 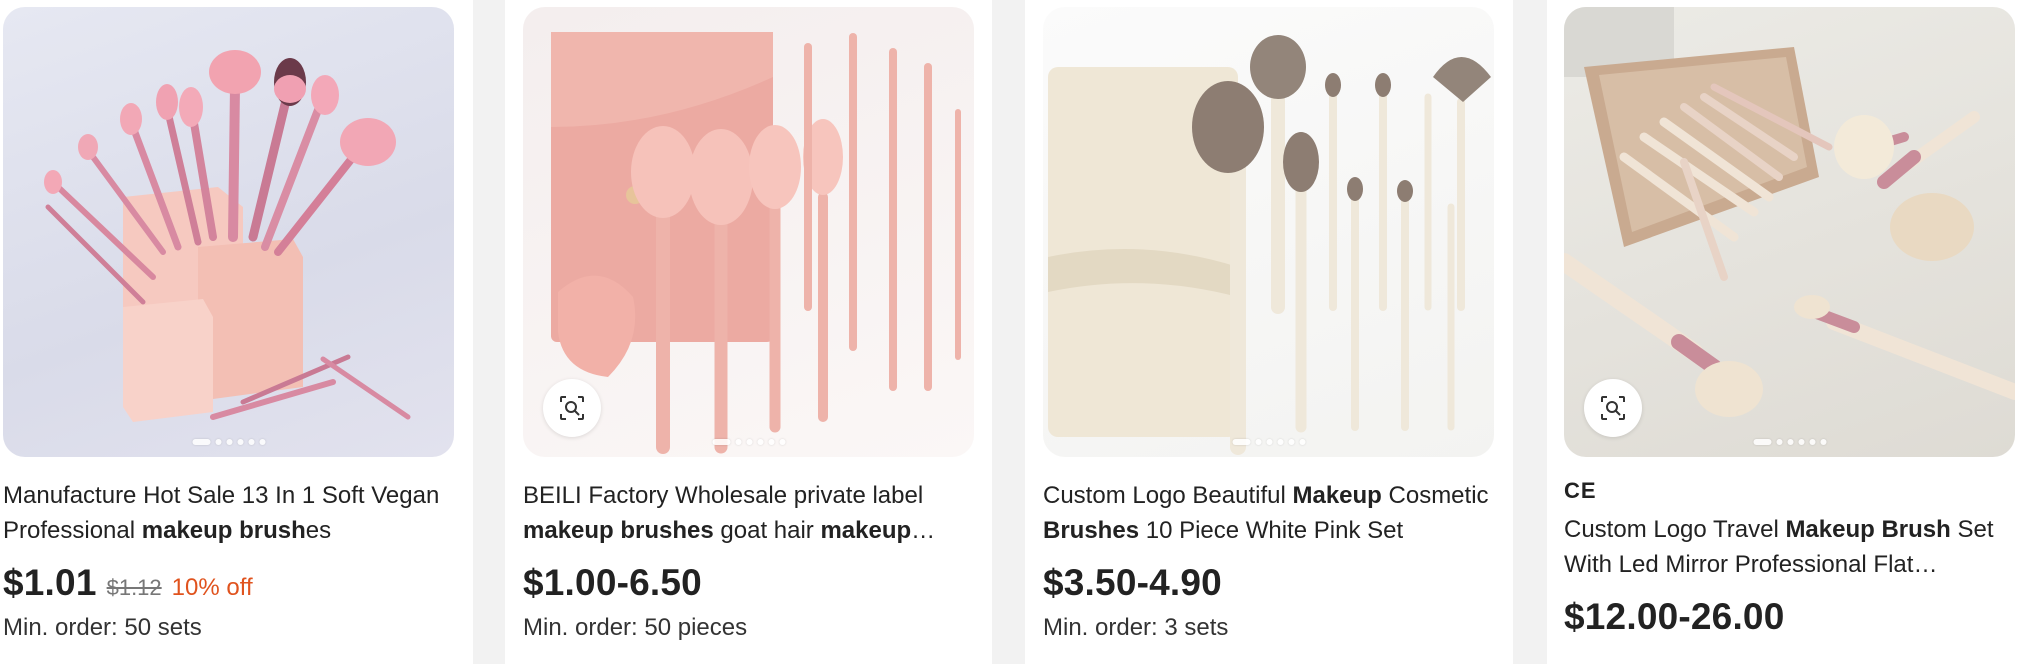 I want to click on min-order: Min. order: 50 pieces, so click(x=635, y=627).